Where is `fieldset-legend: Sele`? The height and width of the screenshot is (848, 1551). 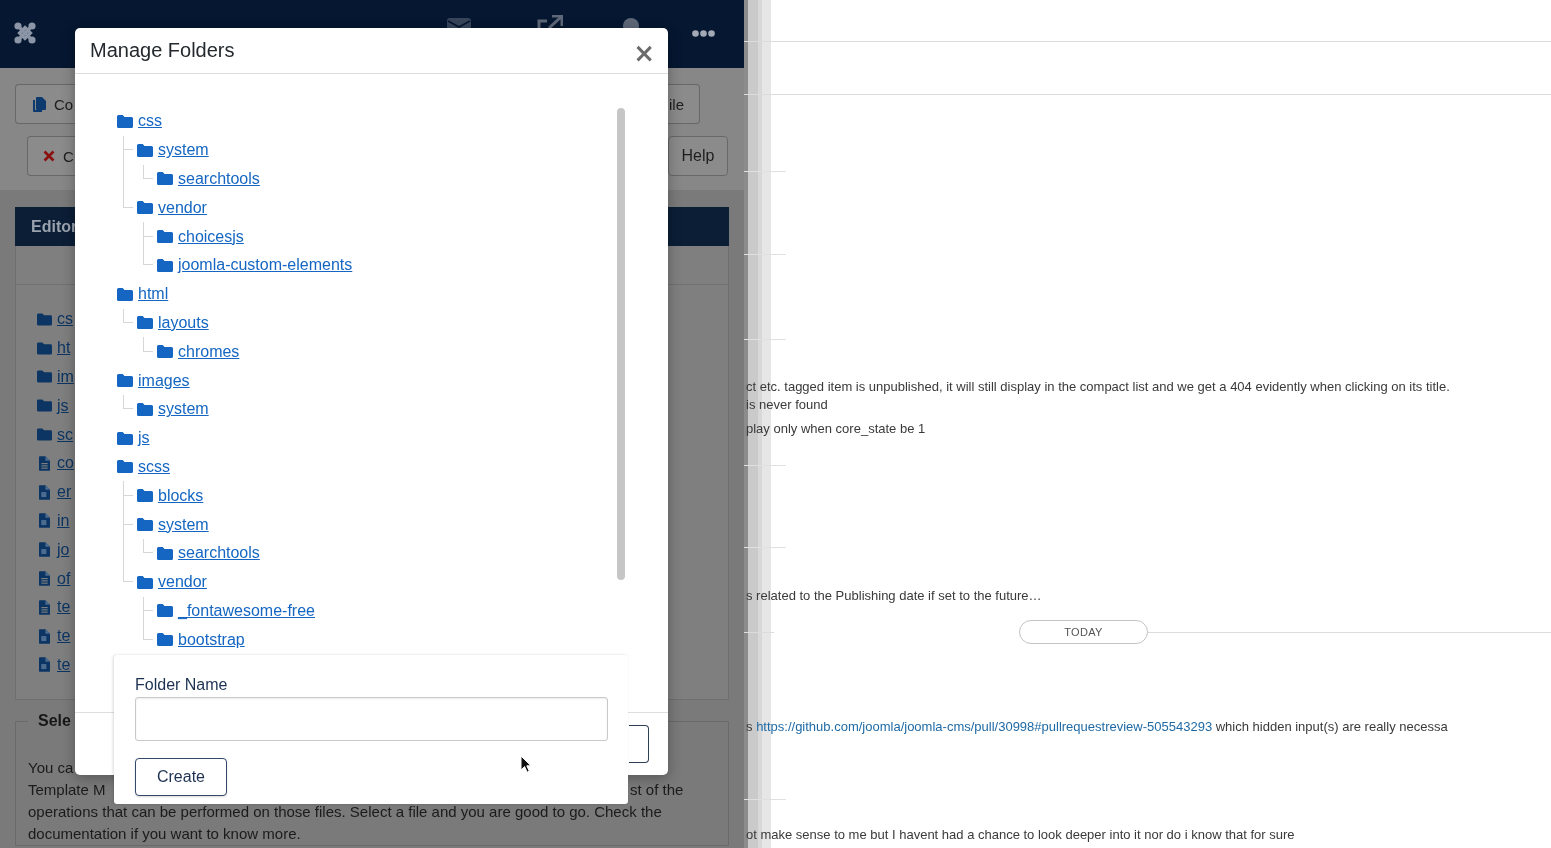
fieldset-legend: Sele is located at coordinates (53, 721).